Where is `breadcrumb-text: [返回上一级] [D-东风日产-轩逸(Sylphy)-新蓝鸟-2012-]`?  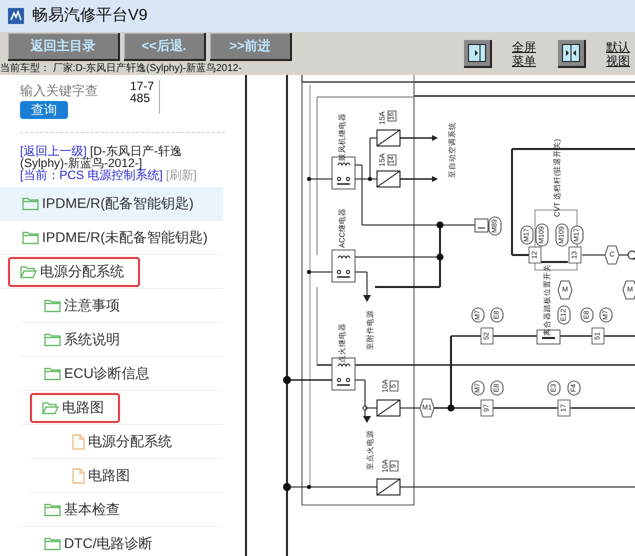 breadcrumb-text: [返回上一级] [D-东风日产-轩逸(Sylphy)-新蓝鸟-2012-] is located at coordinates (101, 157).